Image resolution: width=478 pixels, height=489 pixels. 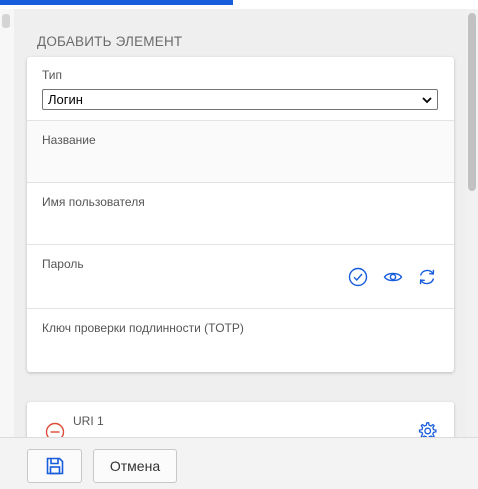 I want to click on refresh-icon, so click(x=427, y=277).